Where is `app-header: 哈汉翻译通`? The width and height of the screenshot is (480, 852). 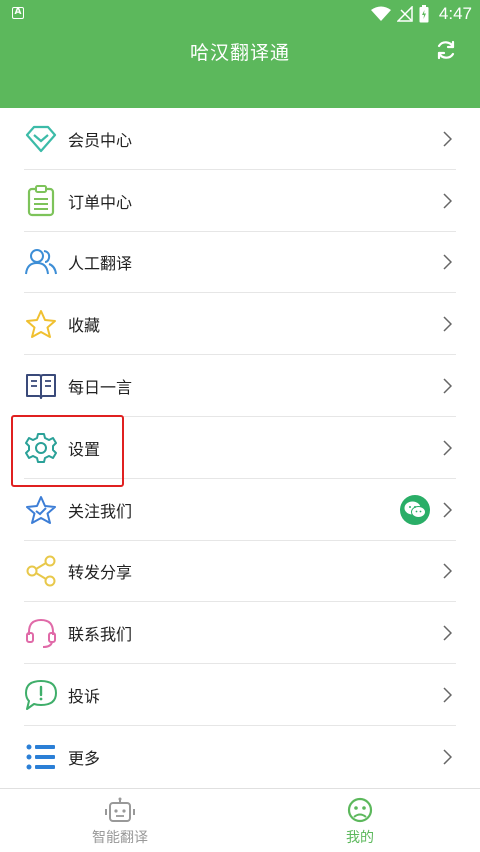
app-header: 哈汉翻译通 is located at coordinates (240, 68).